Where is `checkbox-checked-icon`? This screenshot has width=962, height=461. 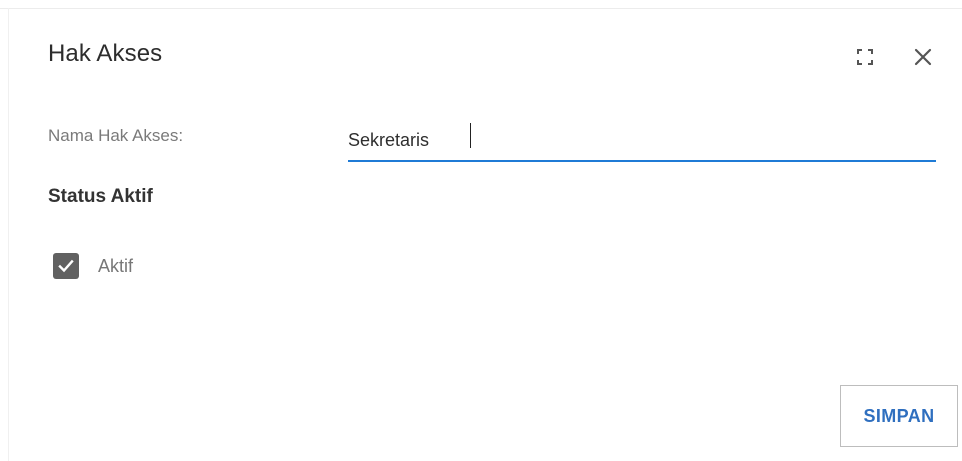
checkbox-checked-icon is located at coordinates (66, 266).